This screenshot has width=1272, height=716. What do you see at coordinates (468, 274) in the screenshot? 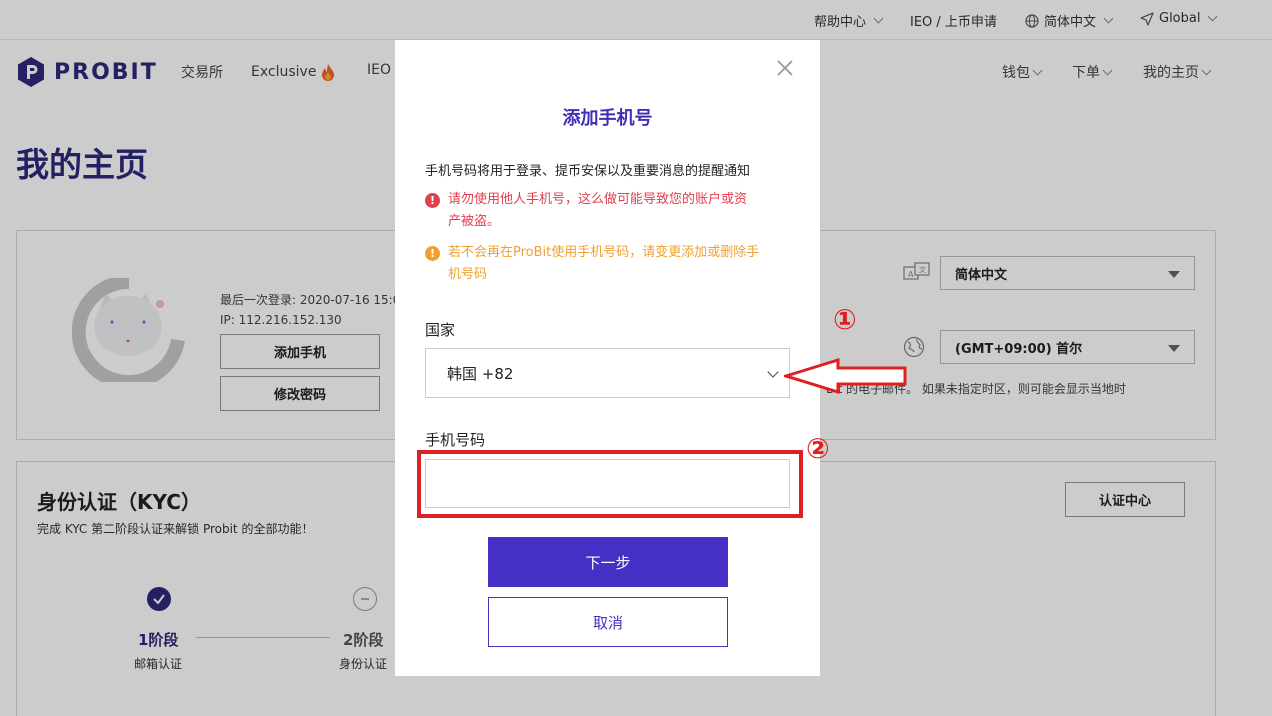
I see `warning-orange-line2: 机号码` at bounding box center [468, 274].